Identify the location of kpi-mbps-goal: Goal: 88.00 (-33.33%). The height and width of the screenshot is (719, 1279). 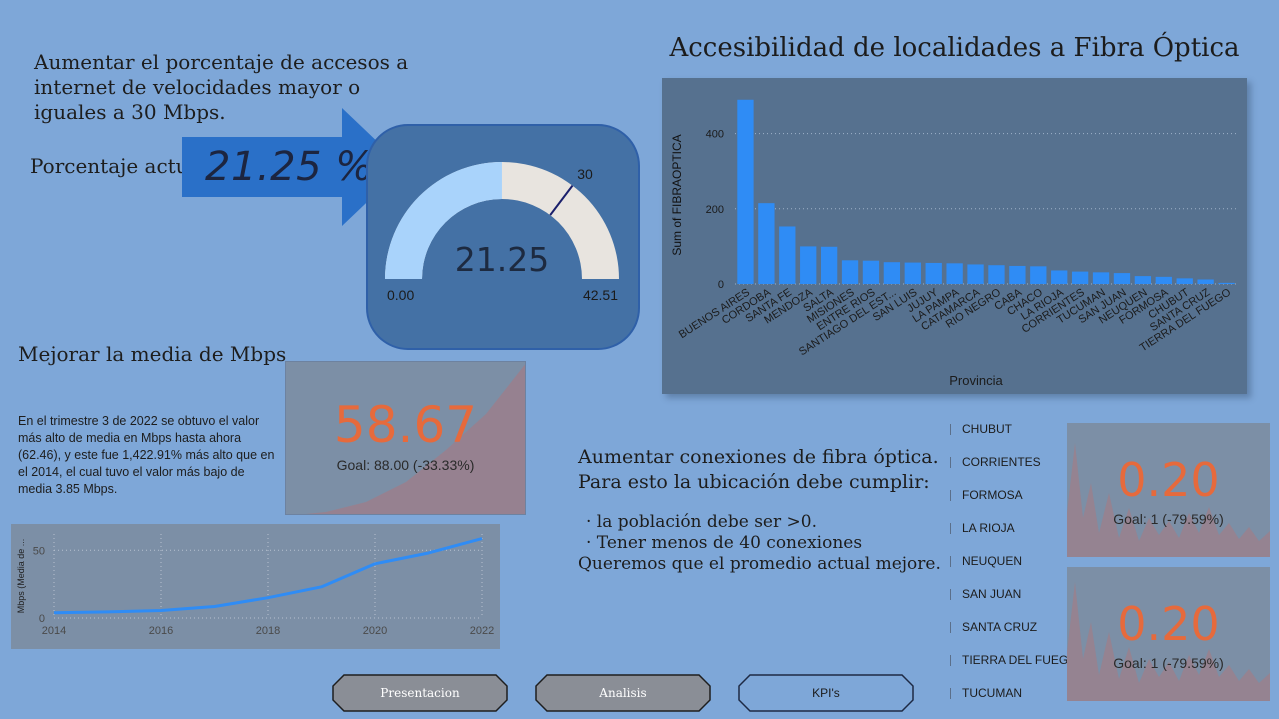
(405, 465).